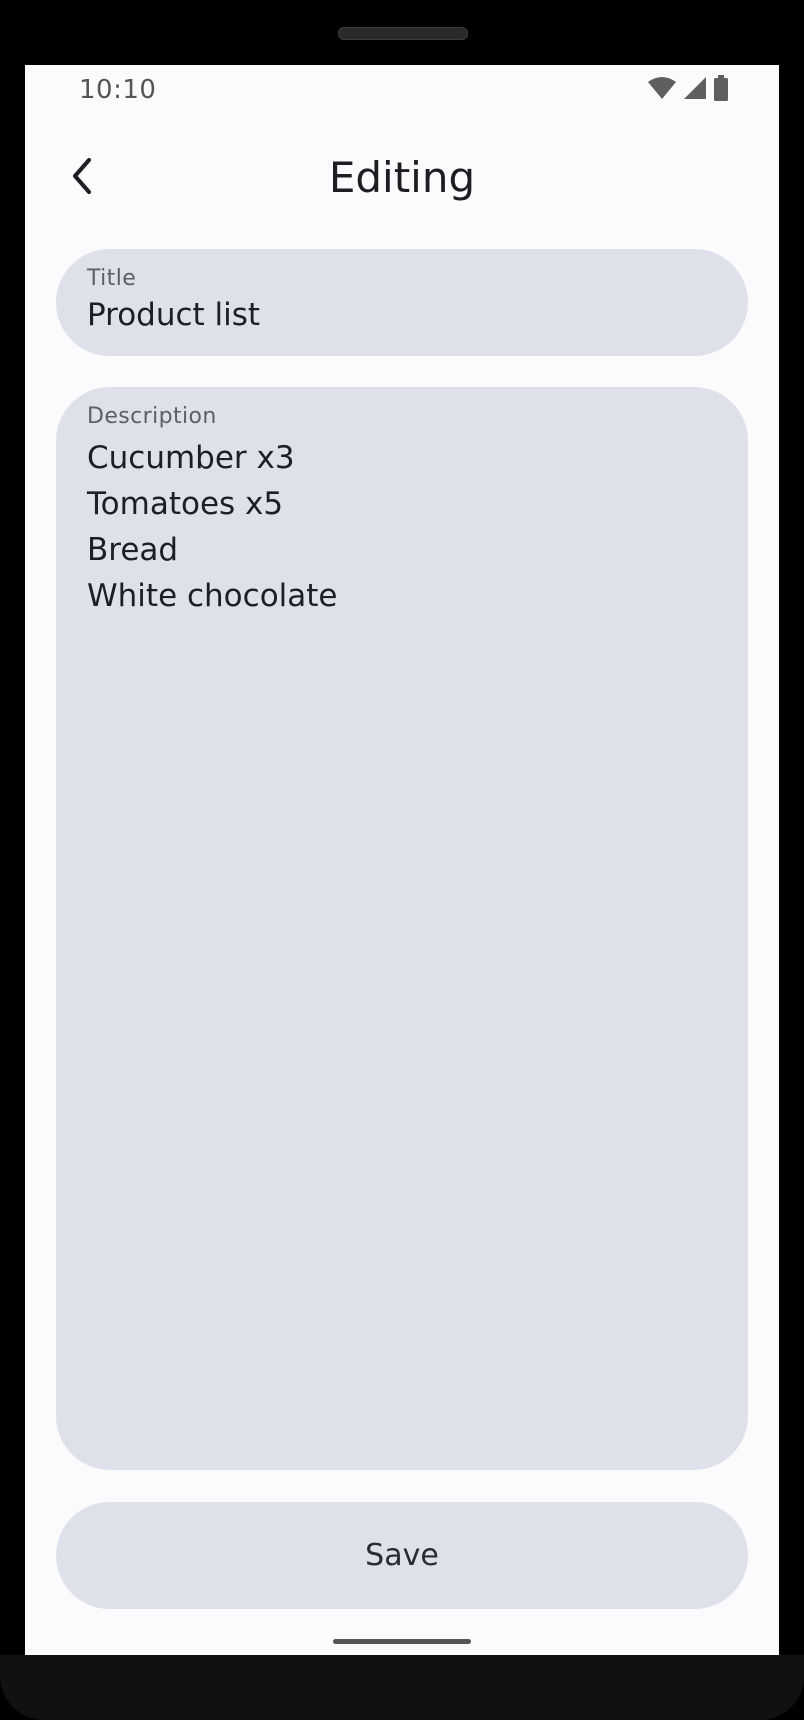  What do you see at coordinates (402, 1641) in the screenshot?
I see `home-indicator` at bounding box center [402, 1641].